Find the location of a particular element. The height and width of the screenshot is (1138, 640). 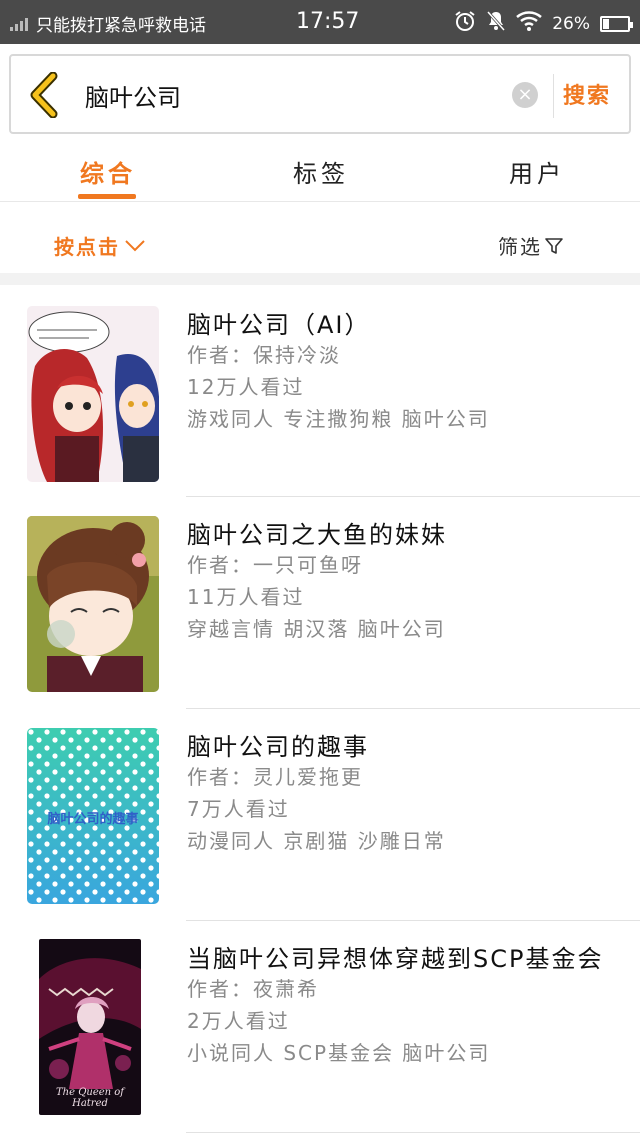

result-views: 12万人看过 is located at coordinates (246, 387).